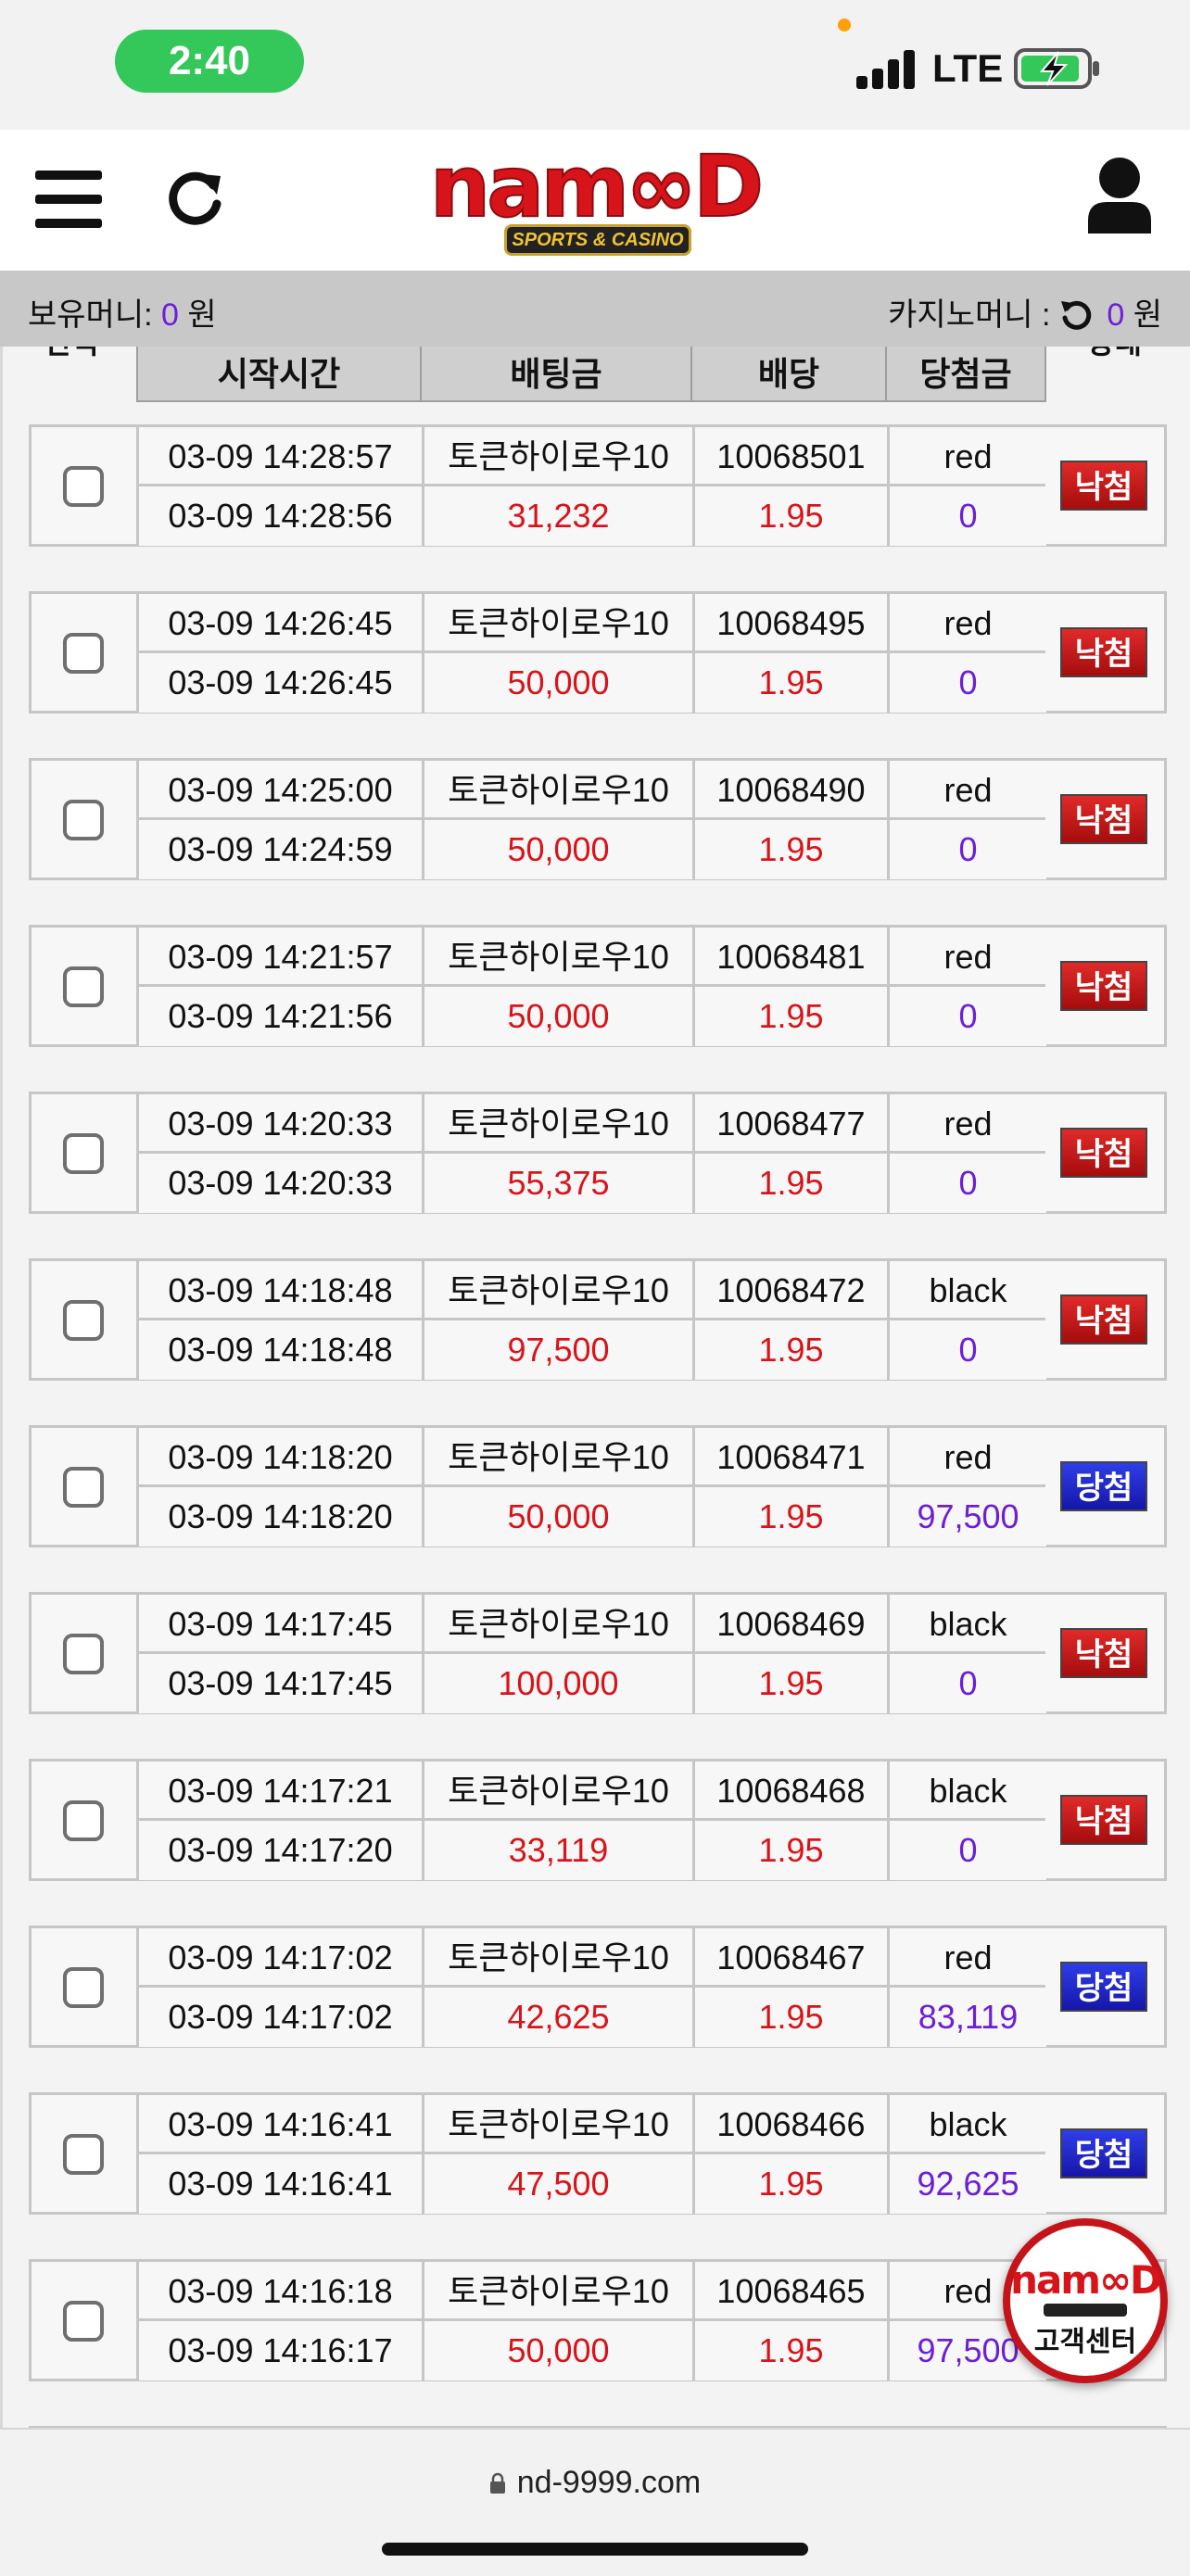 This screenshot has height=2576, width=1190. What do you see at coordinates (792, 1958) in the screenshot?
I see `round-id: 10068467` at bounding box center [792, 1958].